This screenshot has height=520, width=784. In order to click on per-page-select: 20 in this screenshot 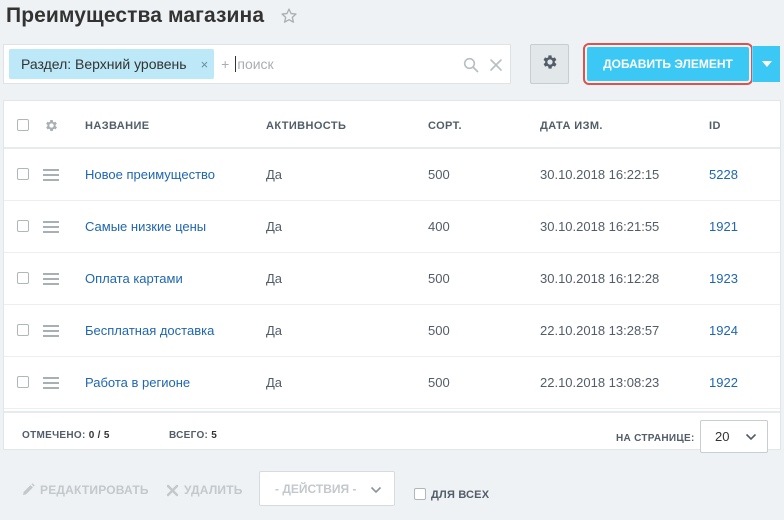, I will do `click(734, 436)`.